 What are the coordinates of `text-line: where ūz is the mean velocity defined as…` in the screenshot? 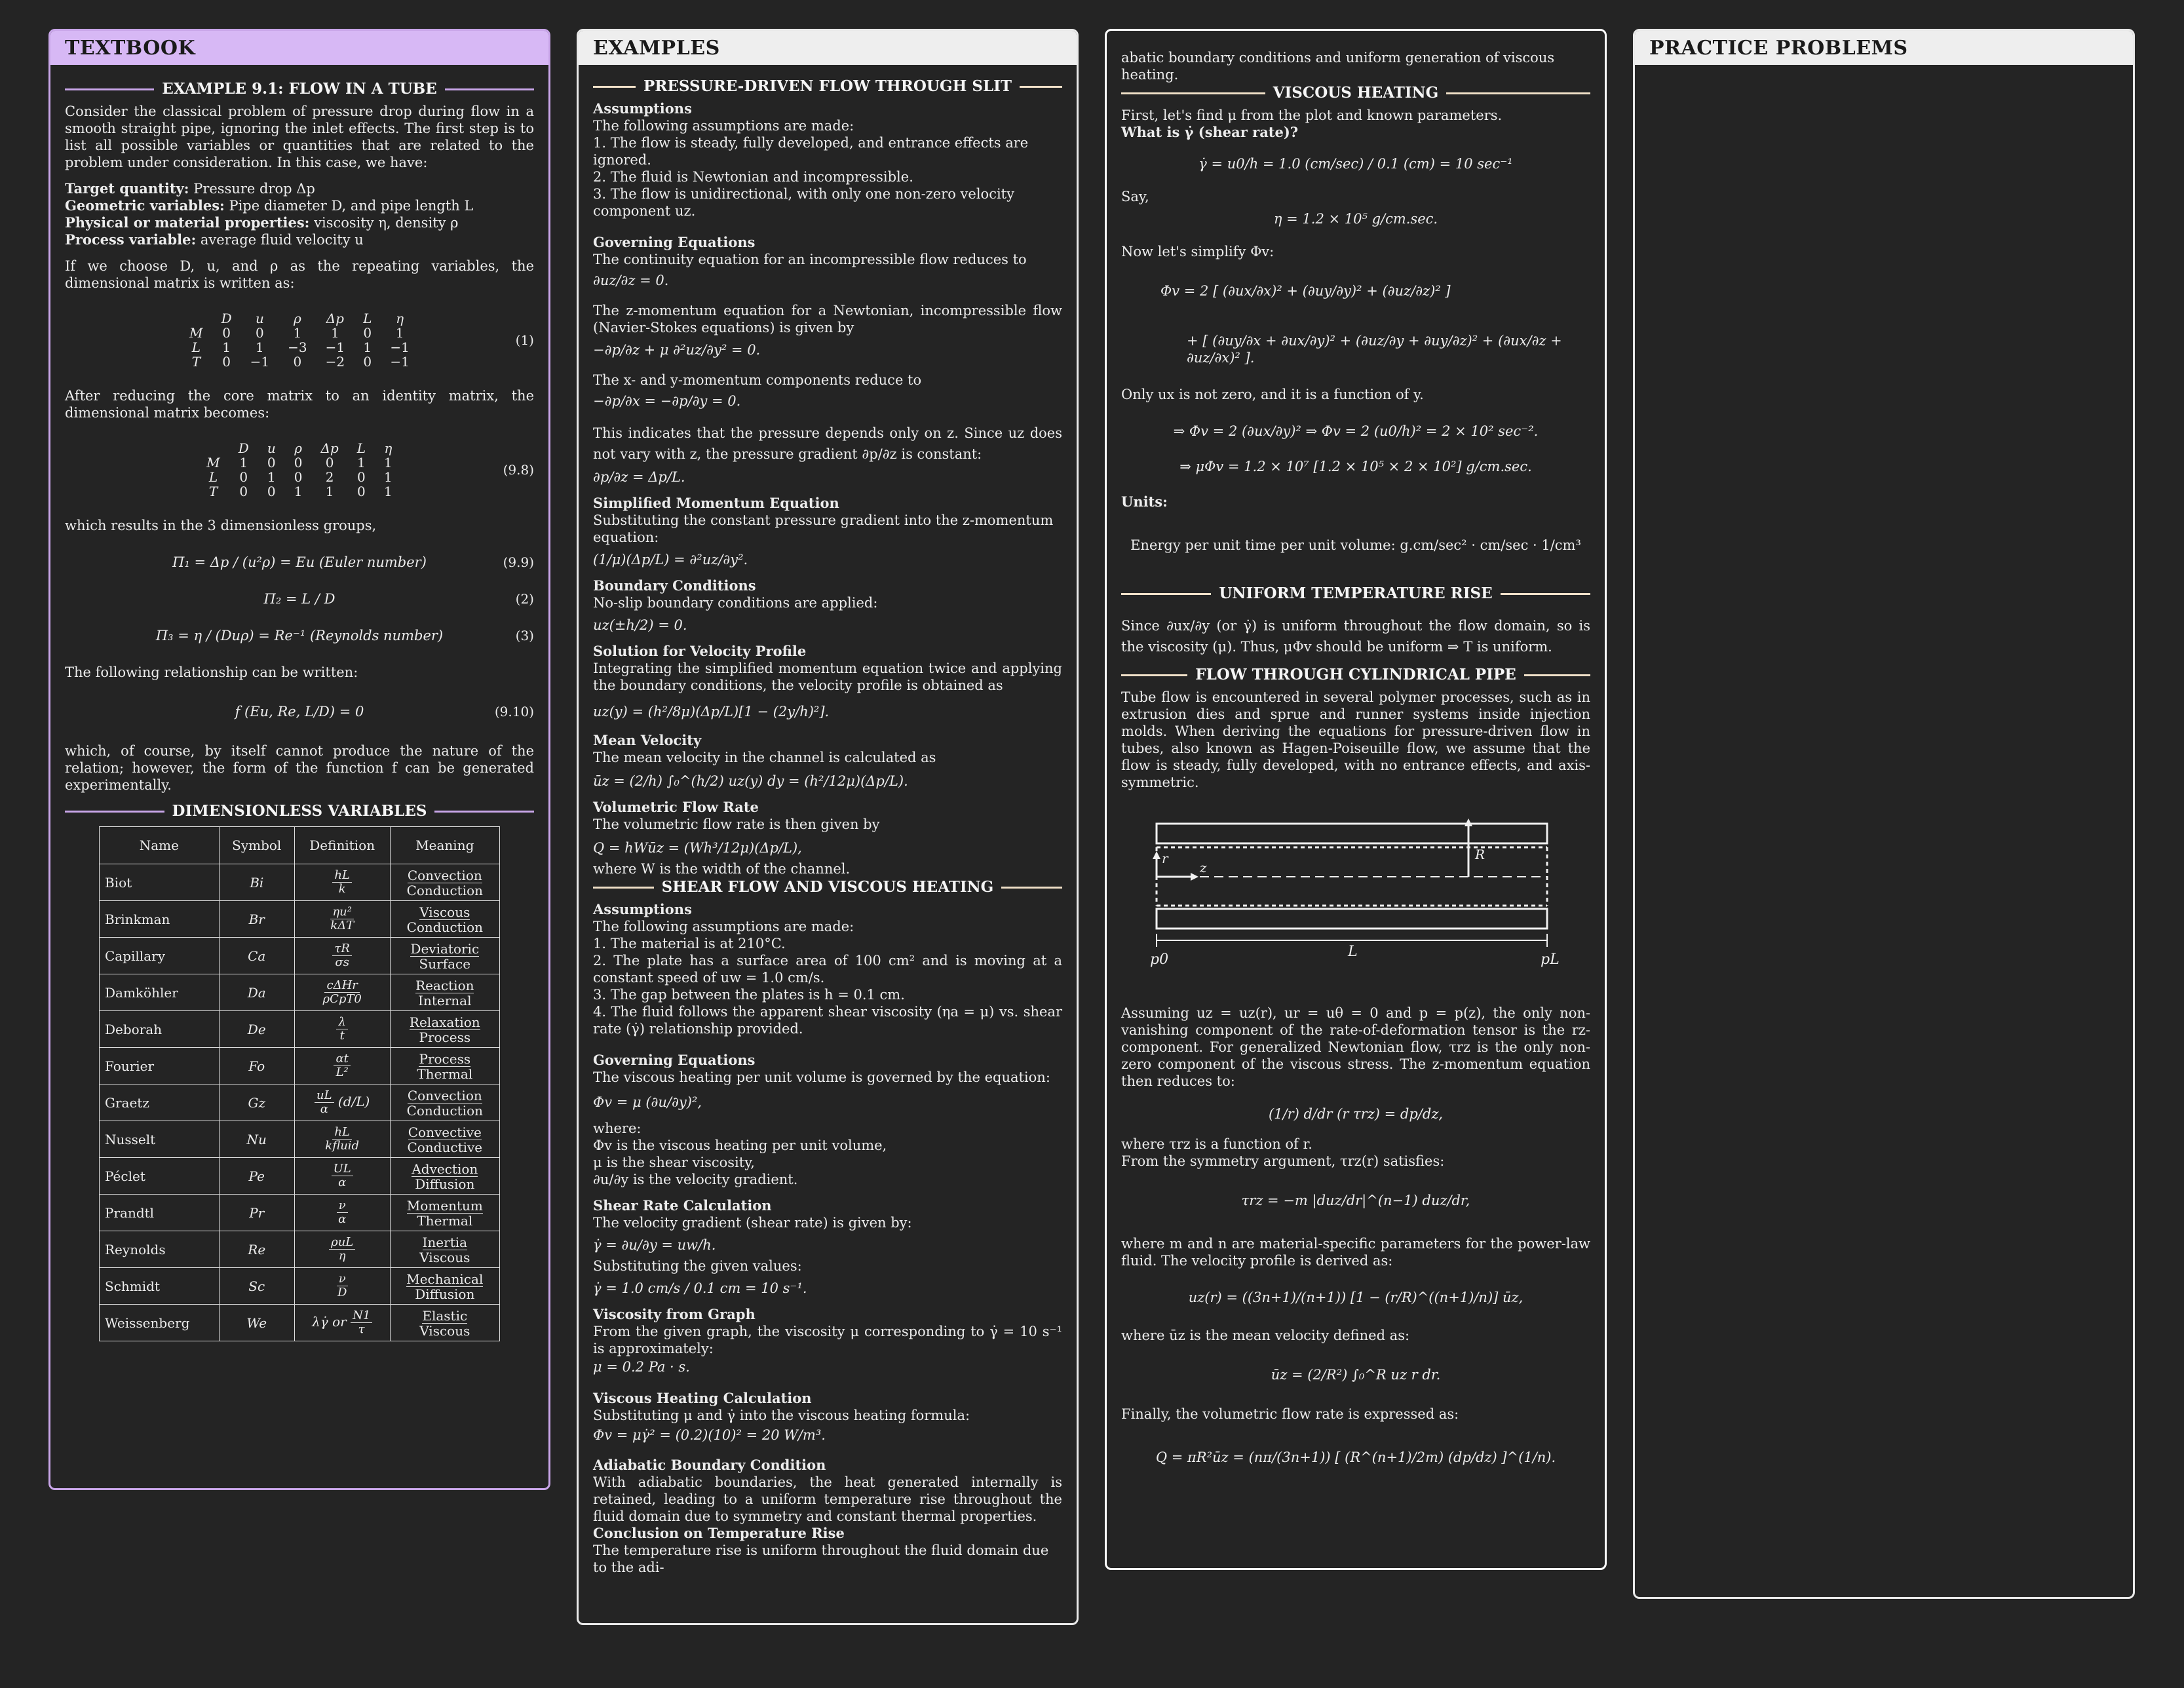 It's located at (1265, 1335).